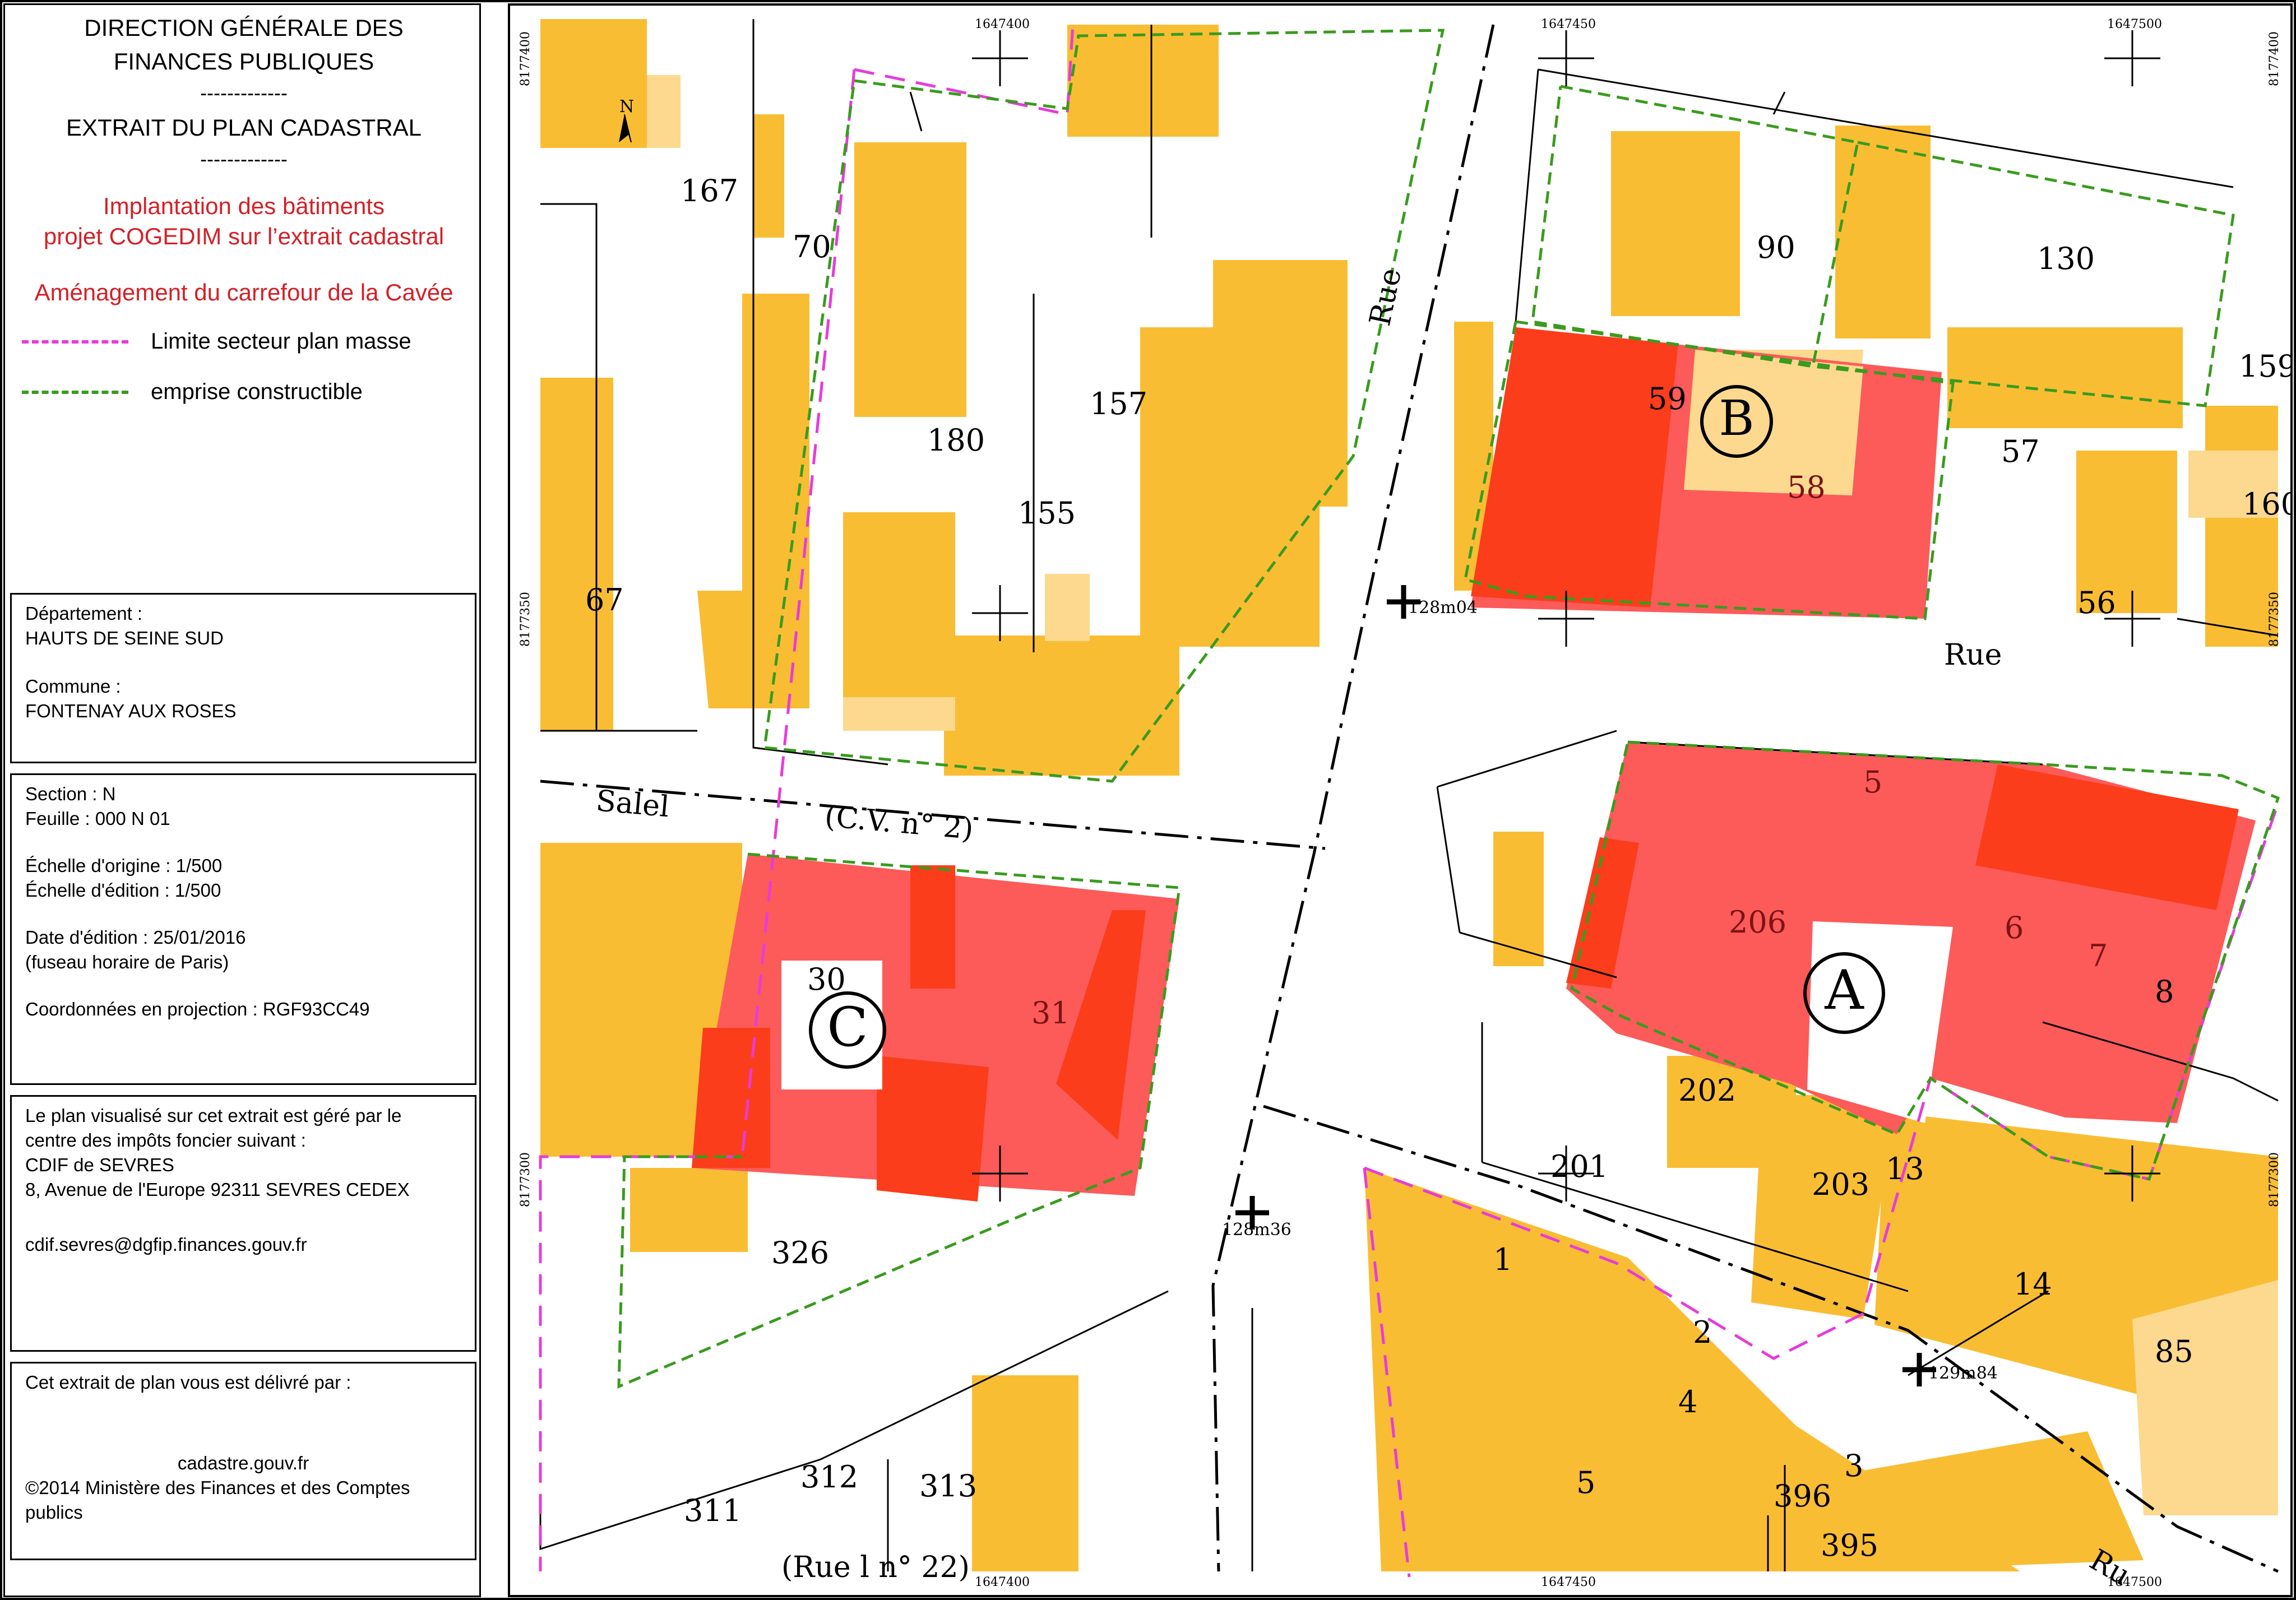  What do you see at coordinates (1257, 1230) in the screenshot?
I see `altitude-128m36: 128m36` at bounding box center [1257, 1230].